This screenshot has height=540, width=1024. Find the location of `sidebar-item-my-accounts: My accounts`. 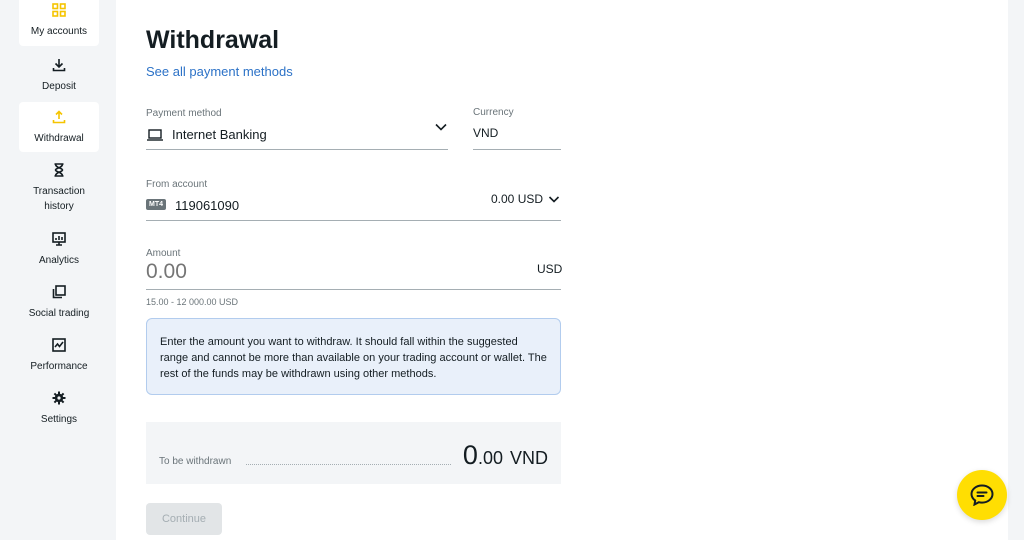

sidebar-item-my-accounts: My accounts is located at coordinates (59, 23).